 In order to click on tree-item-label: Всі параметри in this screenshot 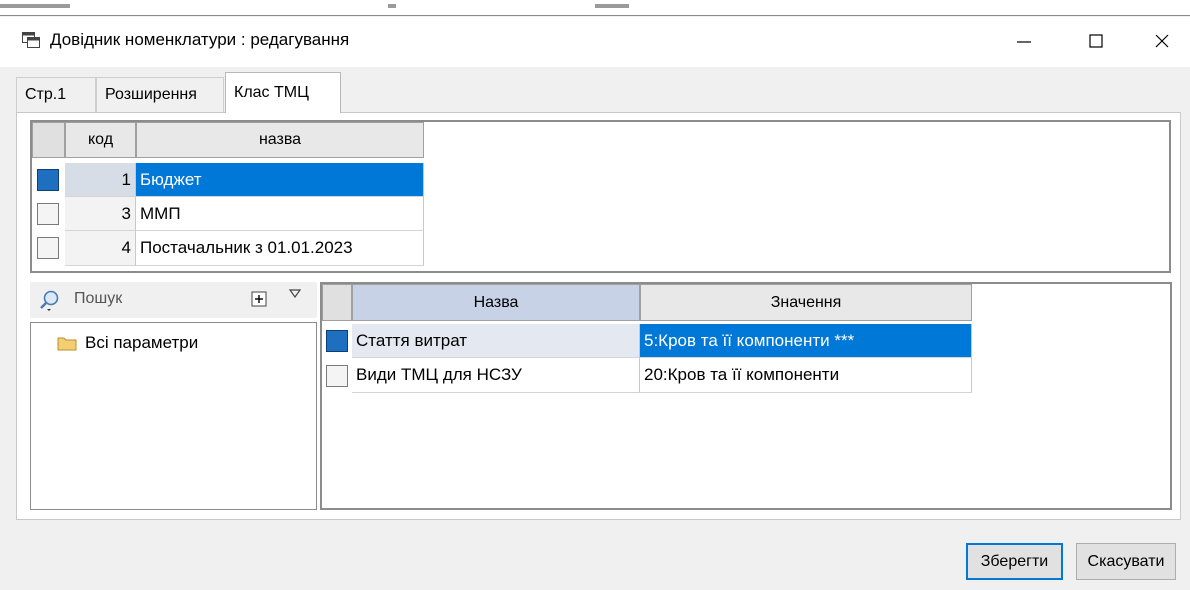, I will do `click(142, 342)`.